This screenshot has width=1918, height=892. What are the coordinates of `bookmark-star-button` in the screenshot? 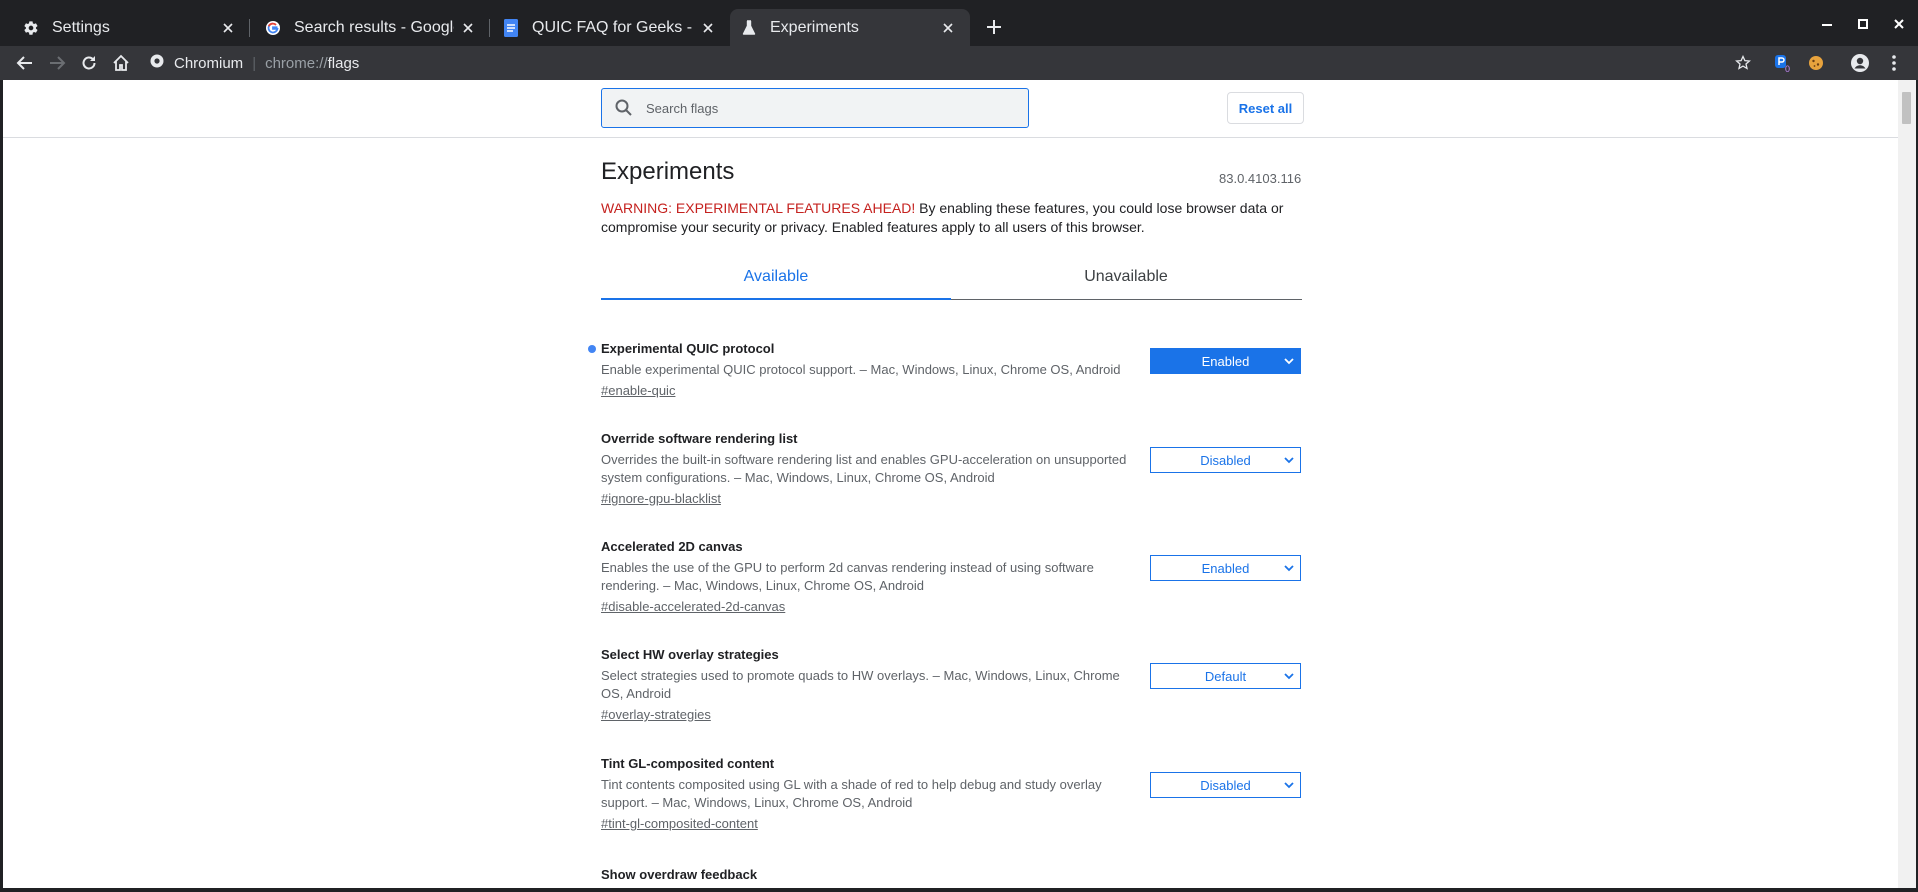 It's located at (1743, 63).